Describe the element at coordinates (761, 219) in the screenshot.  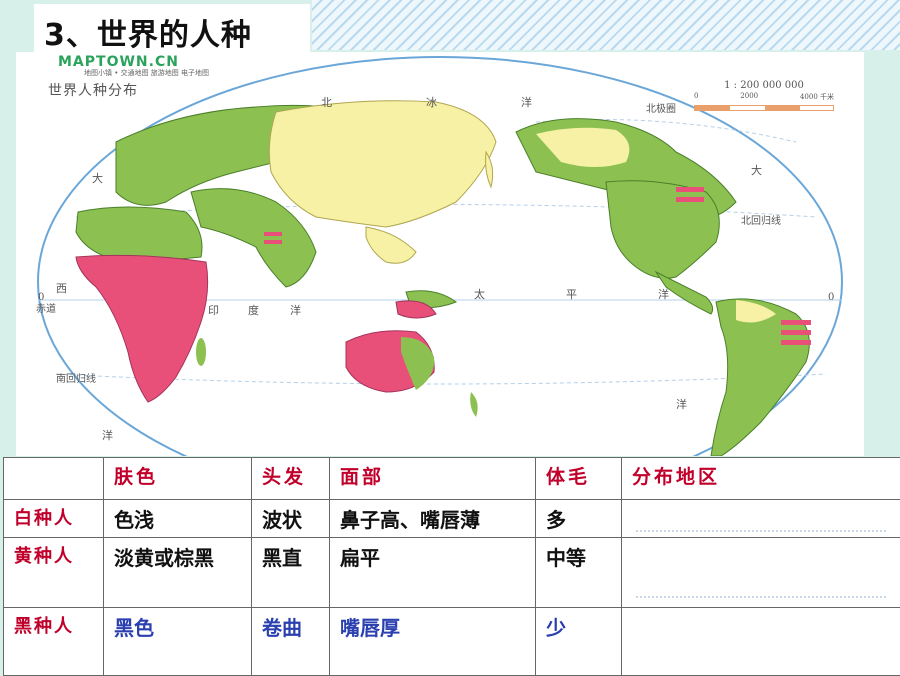
I see `label-tropic-cancer: 北回归线` at that location.